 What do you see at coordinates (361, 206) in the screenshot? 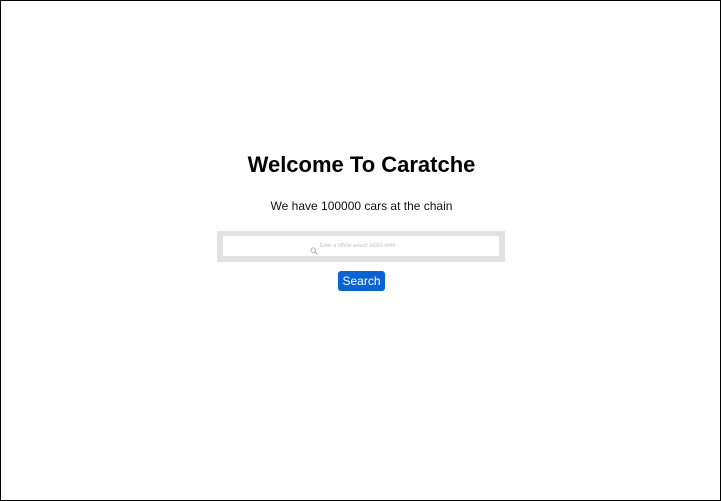
I see `page-subtitle: We have 100000 cars at the chain` at bounding box center [361, 206].